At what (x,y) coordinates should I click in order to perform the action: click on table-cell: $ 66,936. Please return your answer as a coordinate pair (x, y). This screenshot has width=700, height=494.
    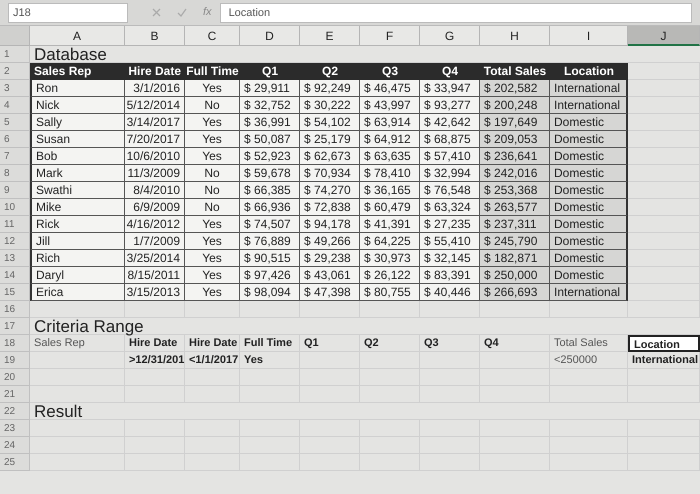
    Looking at the image, I should click on (270, 207).